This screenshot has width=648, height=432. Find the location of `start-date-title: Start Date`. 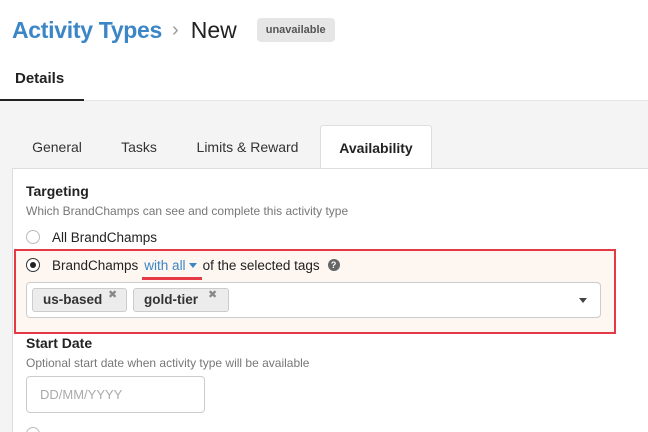

start-date-title: Start Date is located at coordinates (59, 343).